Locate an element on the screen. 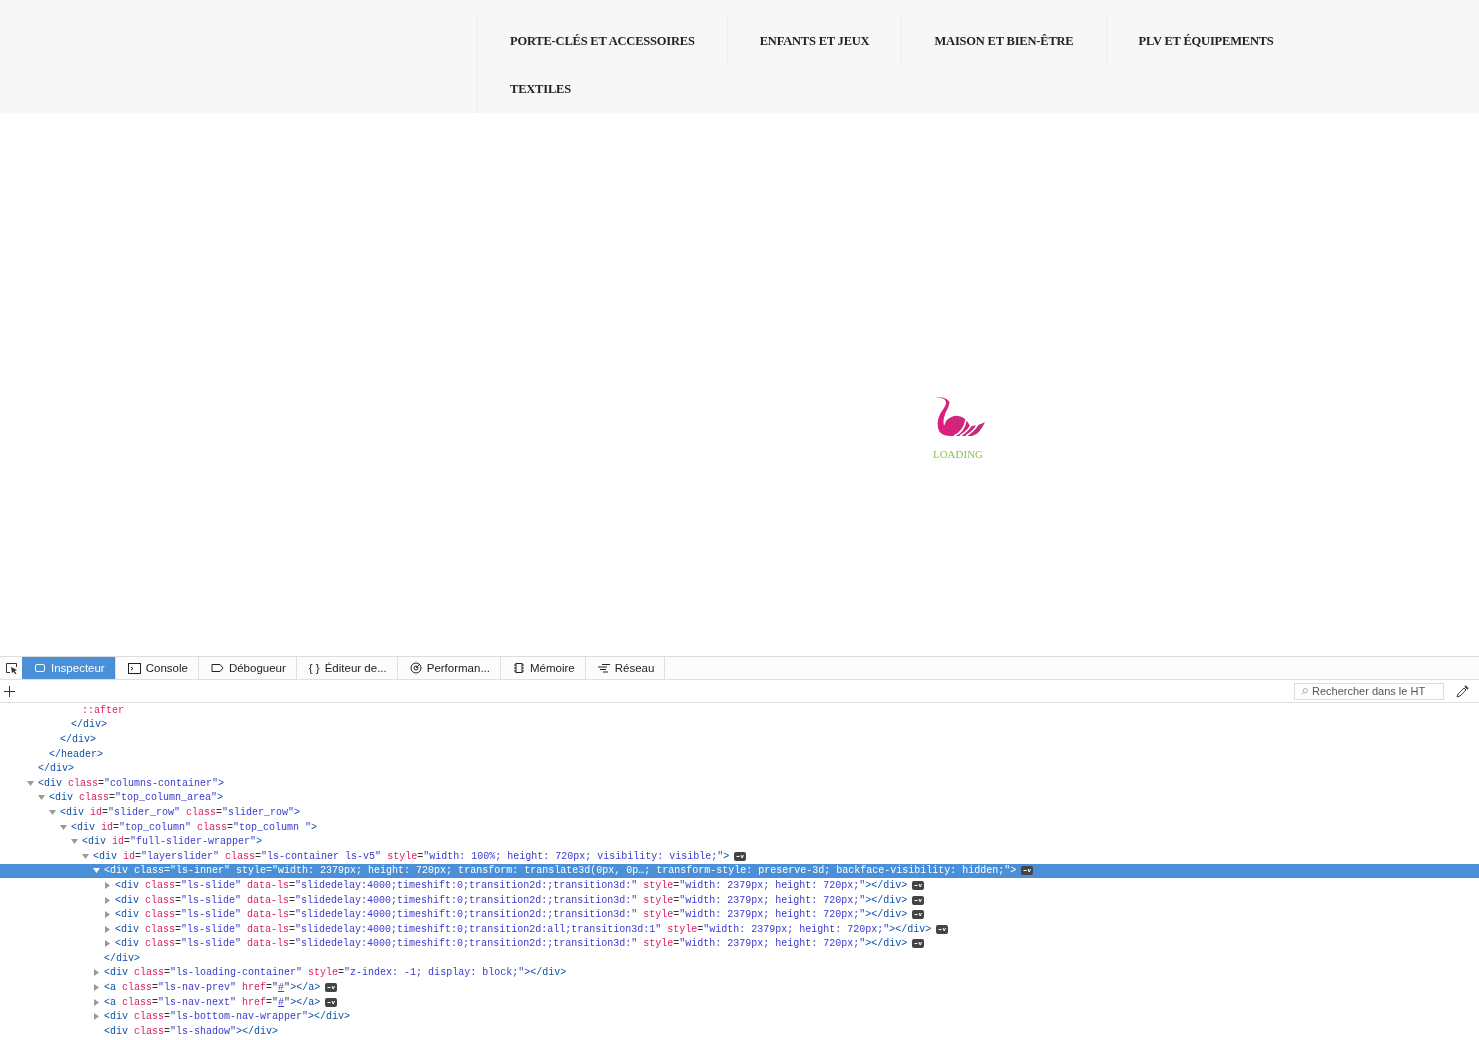 This screenshot has height=1040, width=1479. code-line: ::after is located at coordinates (103, 710).